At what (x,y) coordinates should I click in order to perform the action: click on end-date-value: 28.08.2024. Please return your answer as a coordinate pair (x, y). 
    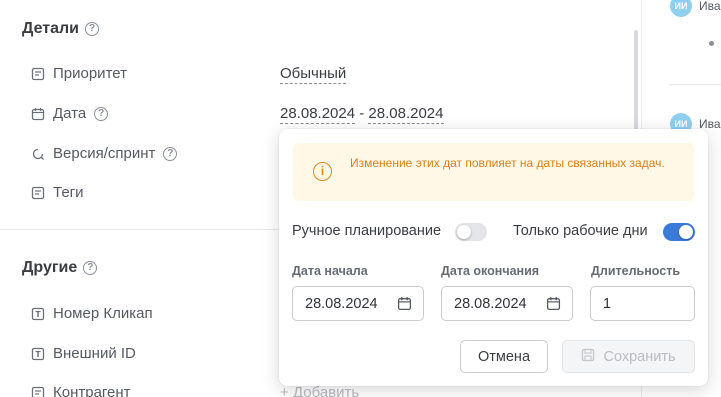
    Looking at the image, I should click on (490, 303).